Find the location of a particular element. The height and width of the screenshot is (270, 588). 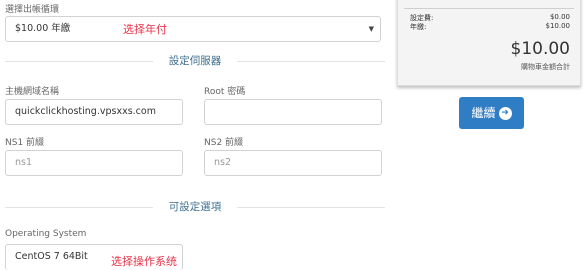

os-value: CentOS 7 64Bit is located at coordinates (51, 256).